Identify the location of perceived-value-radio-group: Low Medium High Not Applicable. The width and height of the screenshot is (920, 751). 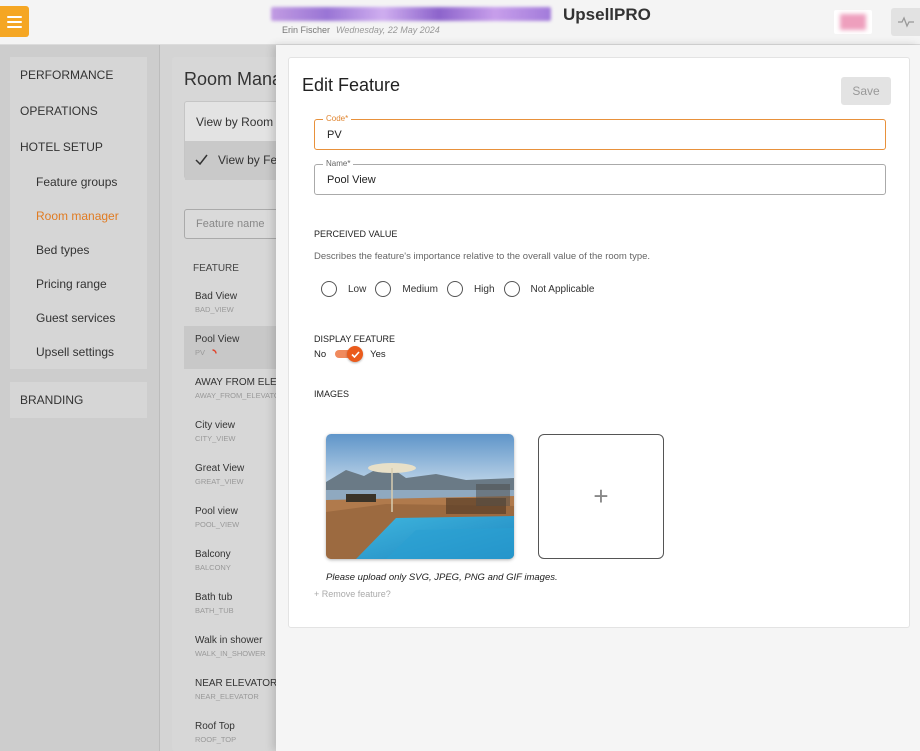
(462, 289).